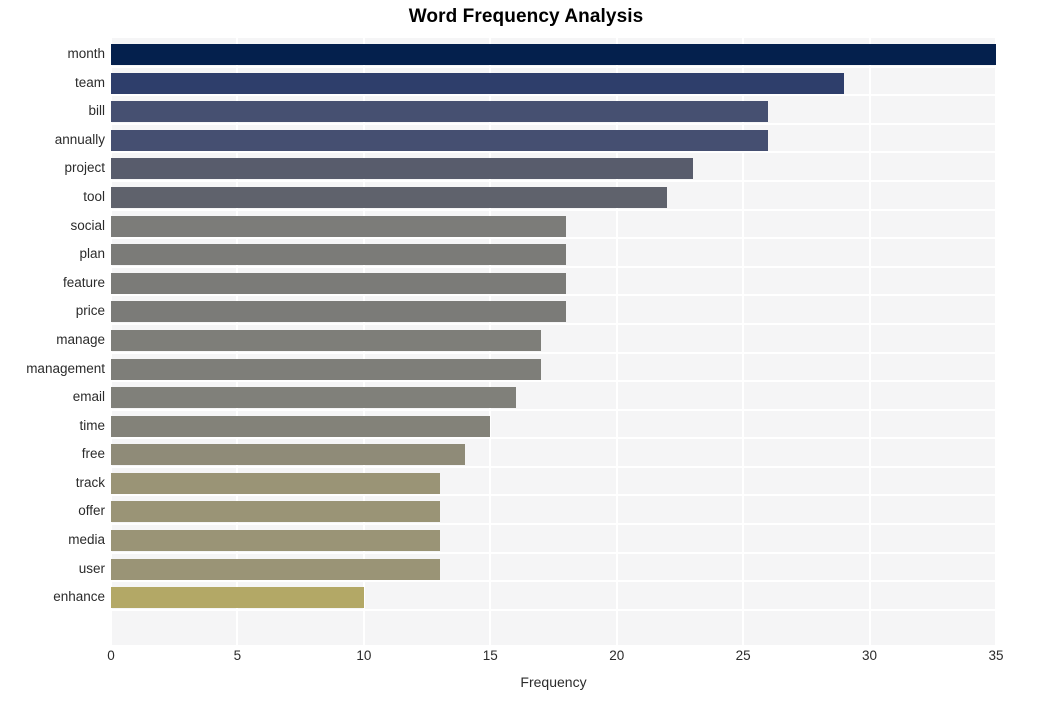  Describe the element at coordinates (364, 655) in the screenshot. I see `x-tick-label: 10` at that location.